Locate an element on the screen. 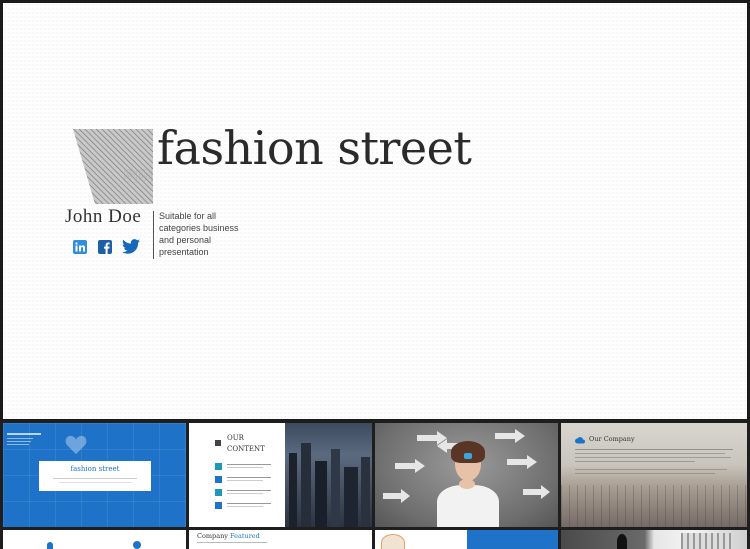 Image resolution: width=750 pixels, height=549 pixels. thumbnail-2: OUR CONTENT is located at coordinates (280, 475).